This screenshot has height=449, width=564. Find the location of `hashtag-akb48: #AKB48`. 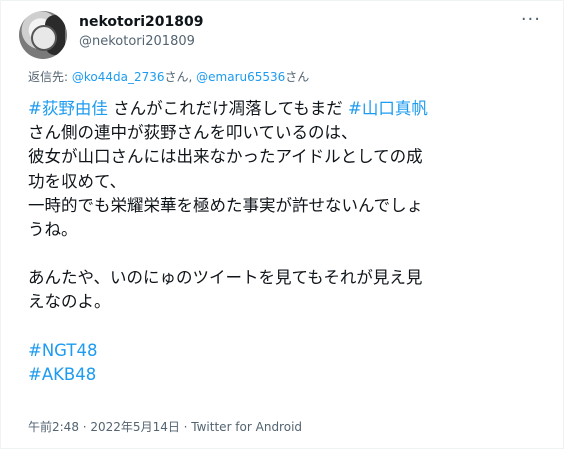

hashtag-akb48: #AKB48 is located at coordinates (288, 375).